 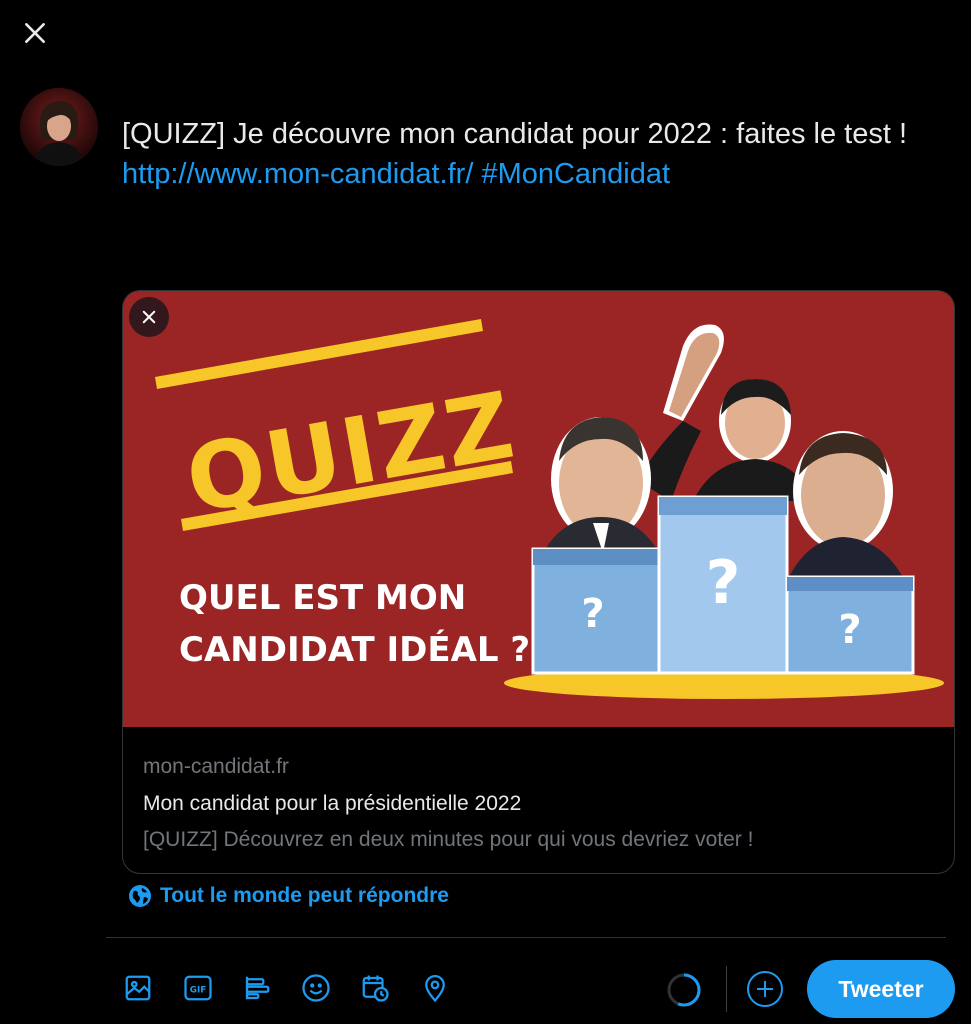 I want to click on gif-label: GIF, so click(x=198, y=990).